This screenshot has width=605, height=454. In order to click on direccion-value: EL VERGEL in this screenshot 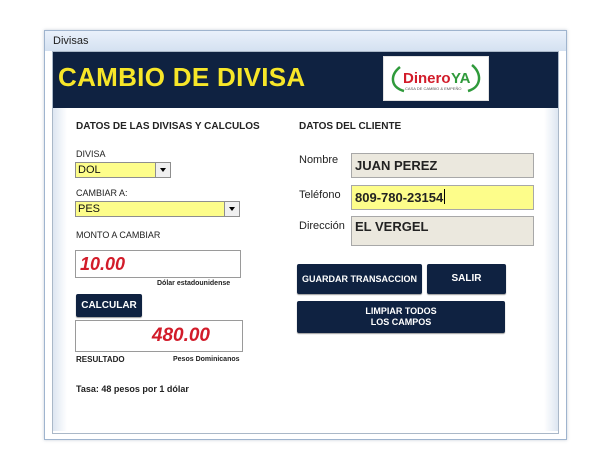, I will do `click(392, 226)`.